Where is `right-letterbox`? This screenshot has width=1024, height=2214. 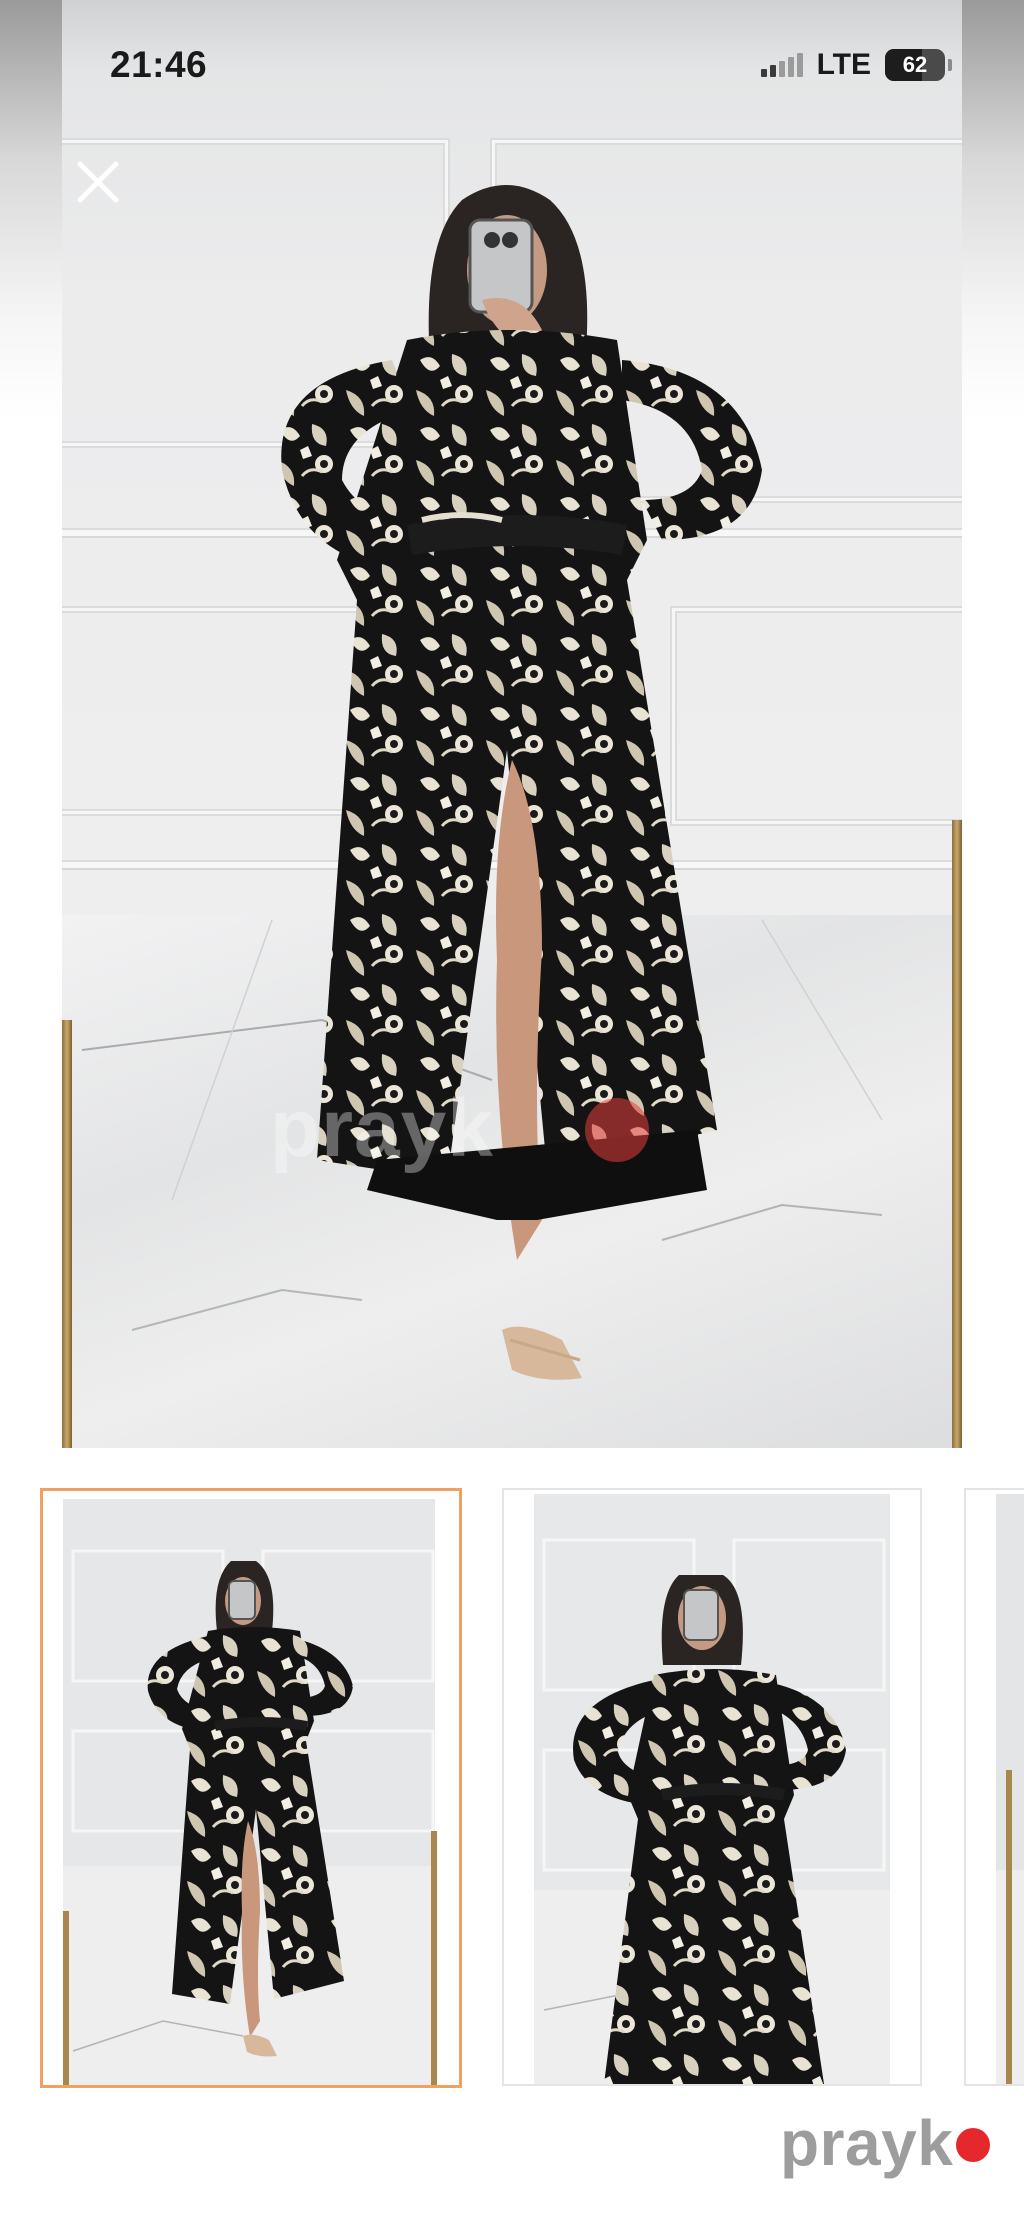 right-letterbox is located at coordinates (993, 725).